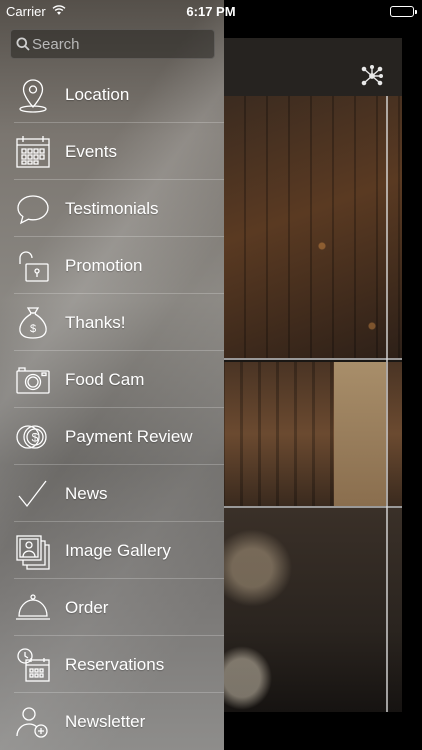  I want to click on menu-item-label: Order, so click(87, 607).